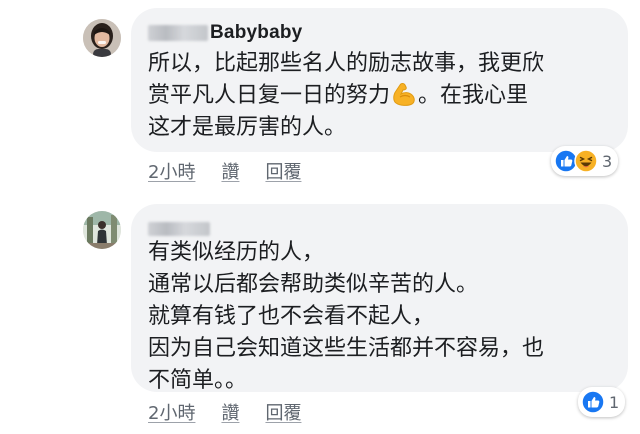 This screenshot has width=640, height=434. I want to click on haha-icon, so click(586, 161).